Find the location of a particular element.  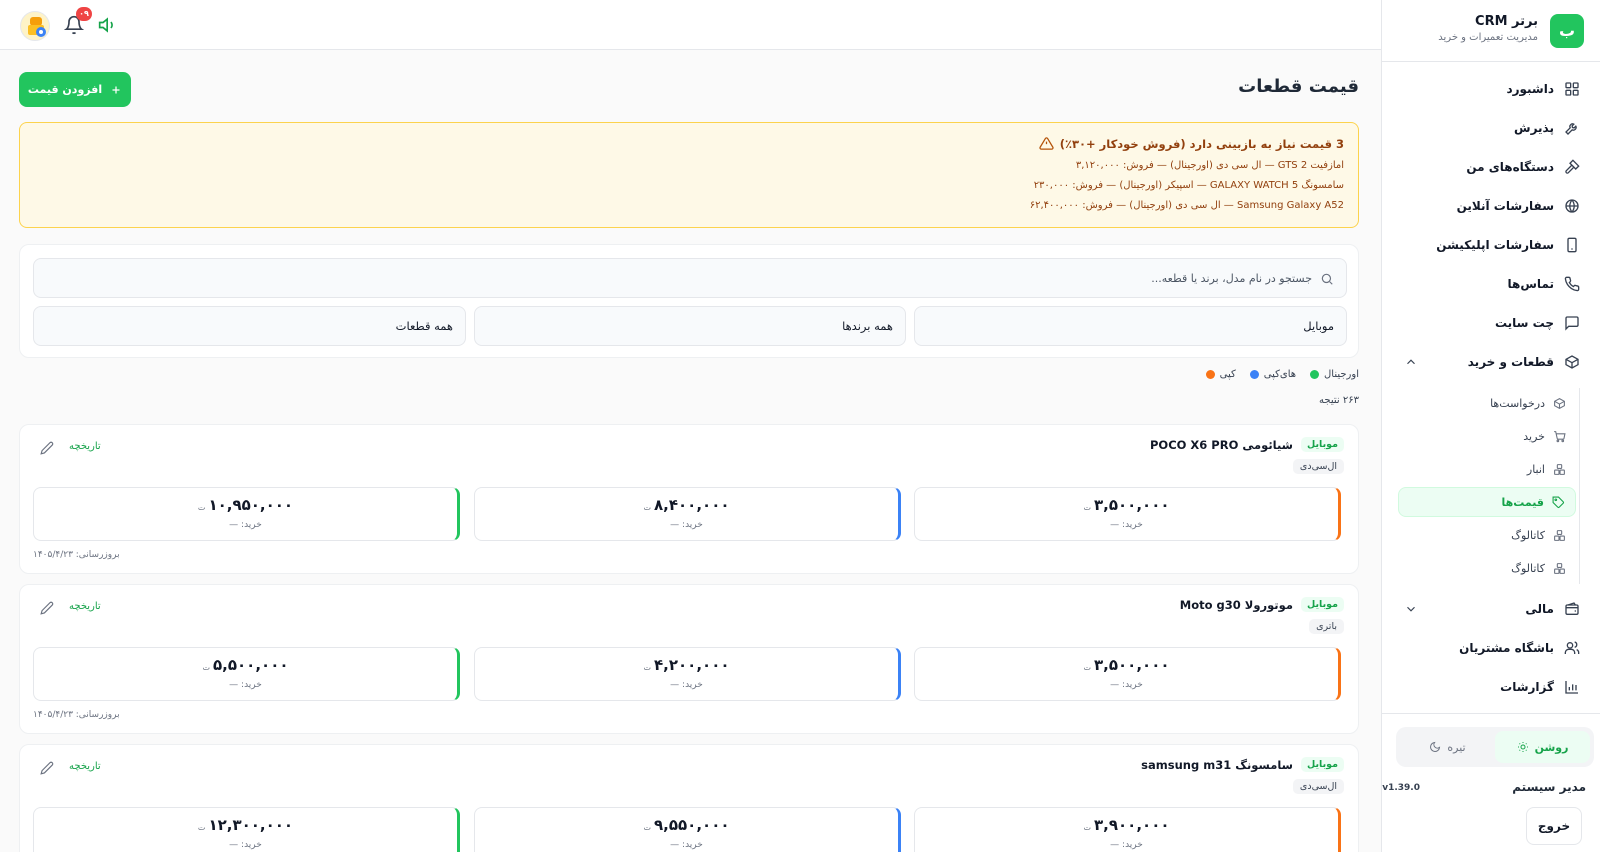

legend-item-copy: کپی is located at coordinates (1220, 374).